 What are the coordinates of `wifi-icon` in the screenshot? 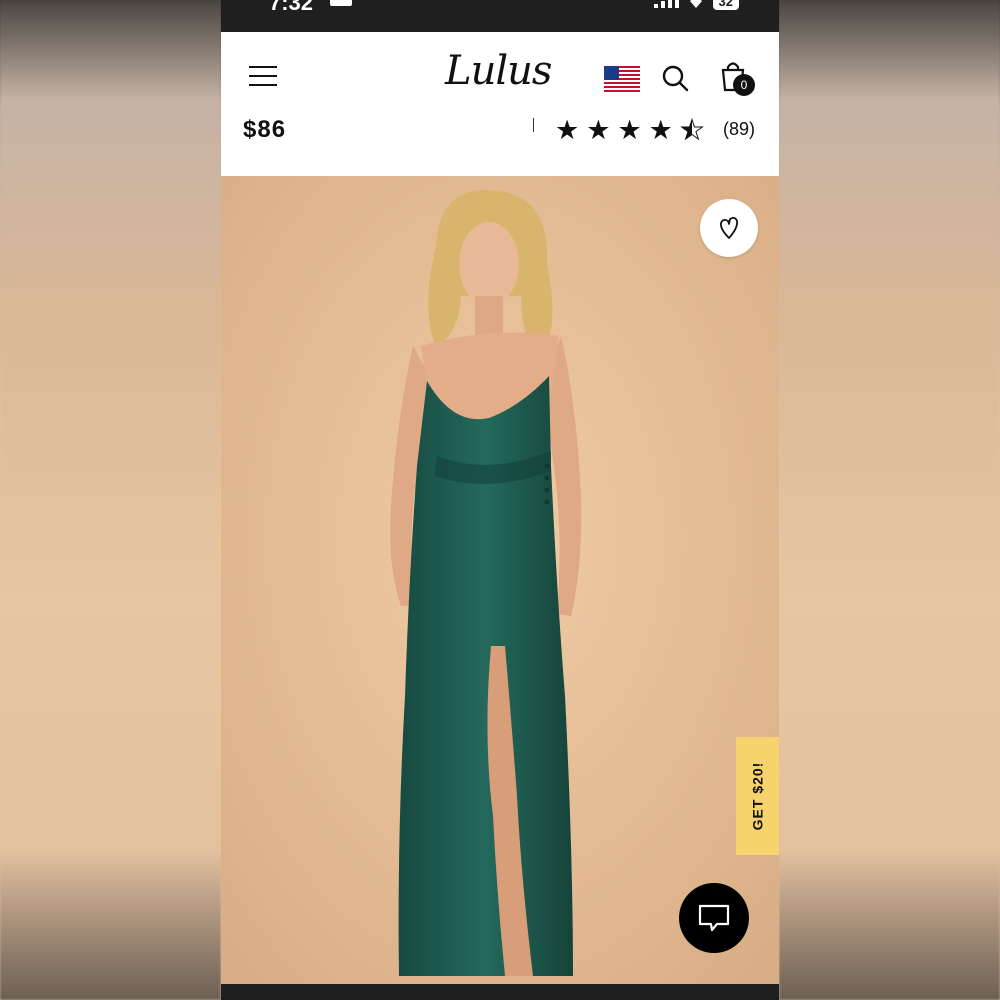 It's located at (695, 4).